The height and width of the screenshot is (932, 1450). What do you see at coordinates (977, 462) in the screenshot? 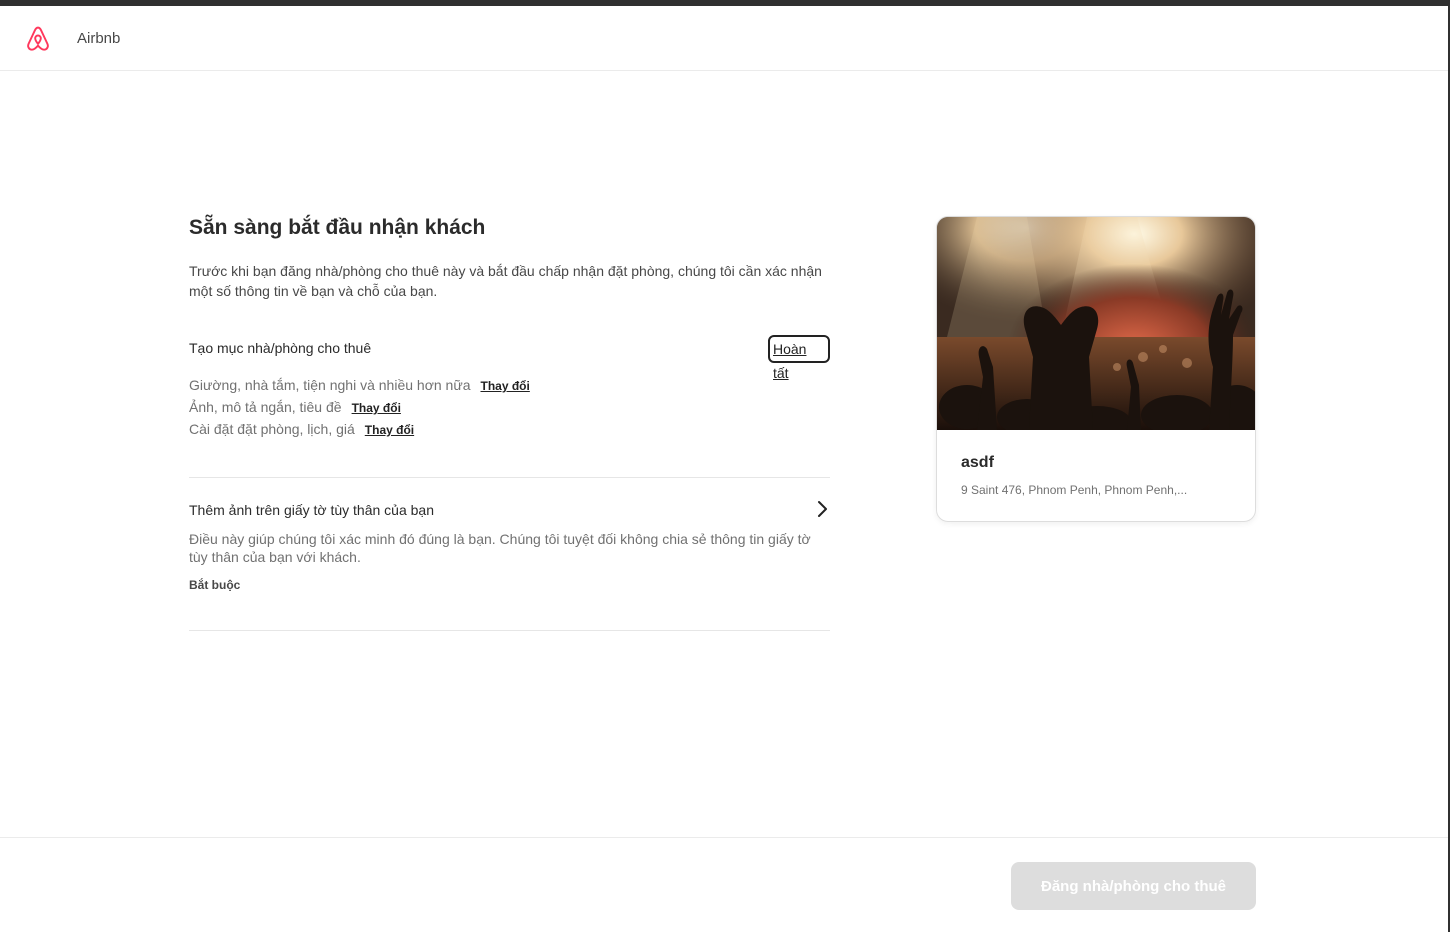
I see `listing-title: asdf` at bounding box center [977, 462].